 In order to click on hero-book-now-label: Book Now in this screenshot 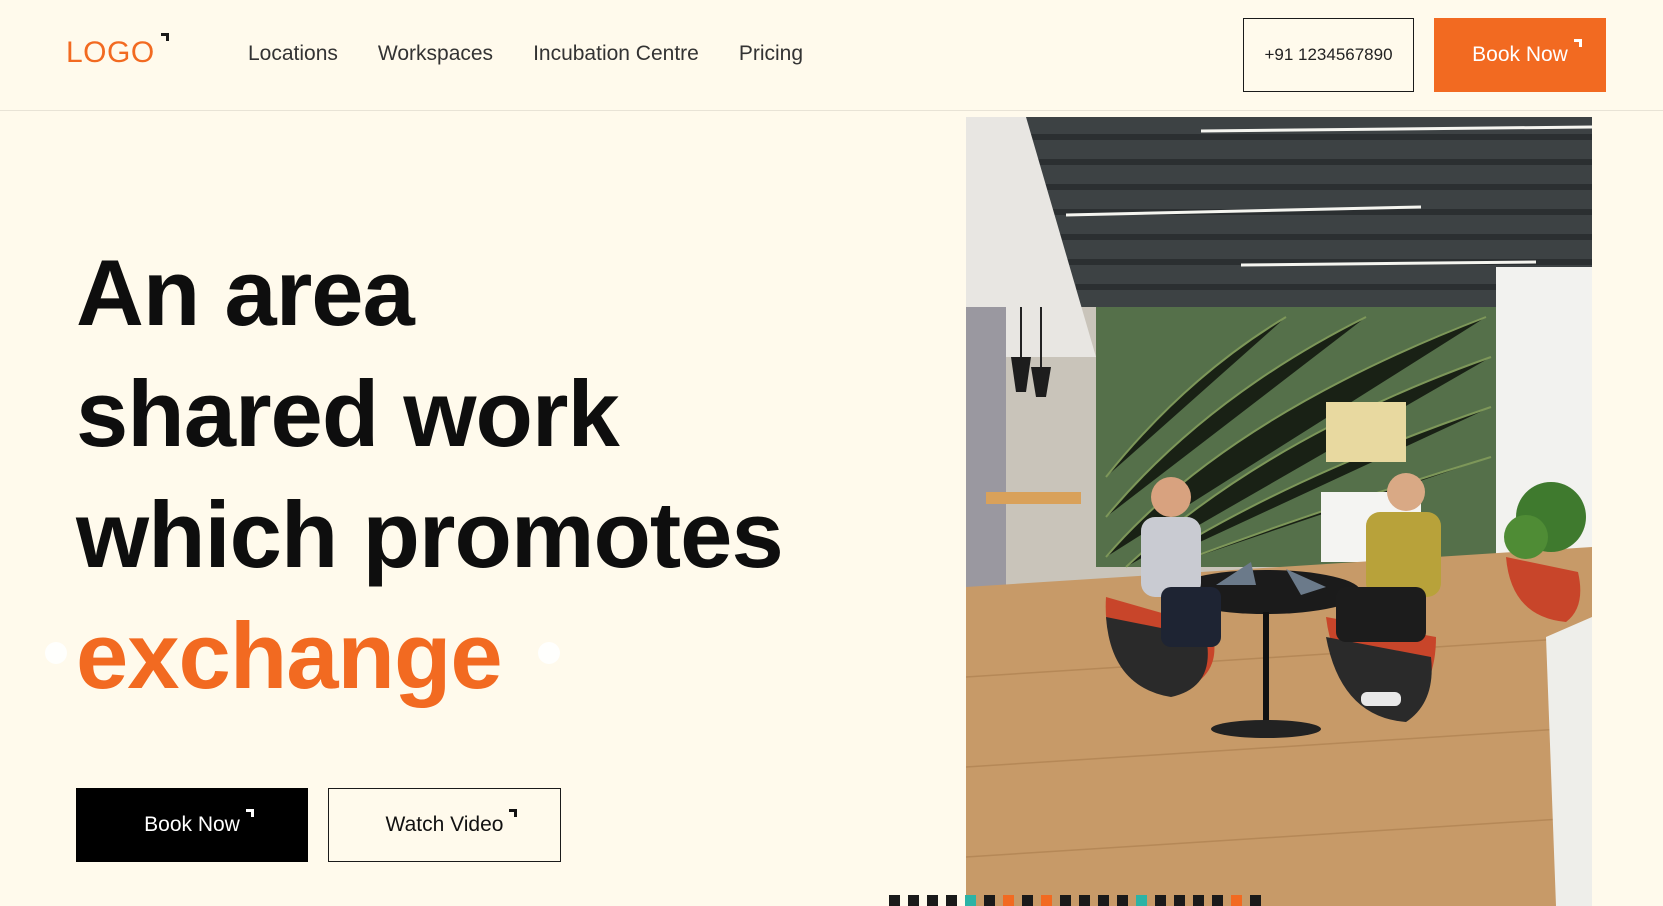, I will do `click(199, 823)`.